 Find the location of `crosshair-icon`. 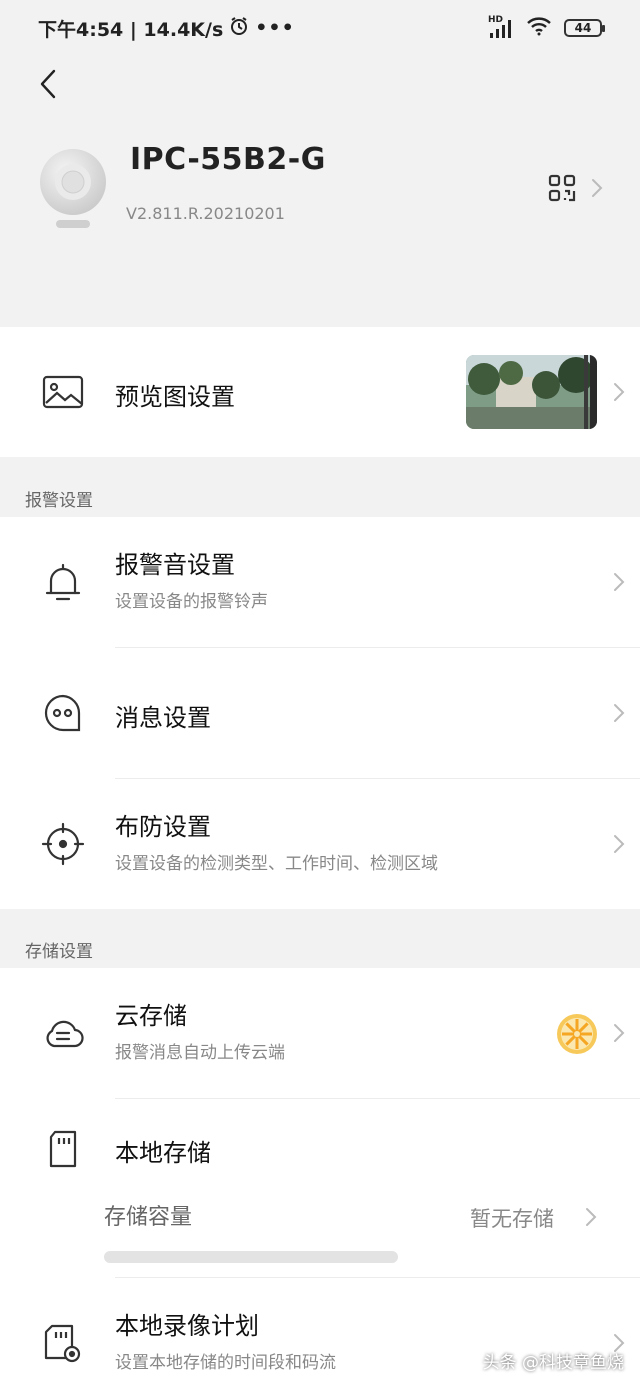

crosshair-icon is located at coordinates (63, 844).